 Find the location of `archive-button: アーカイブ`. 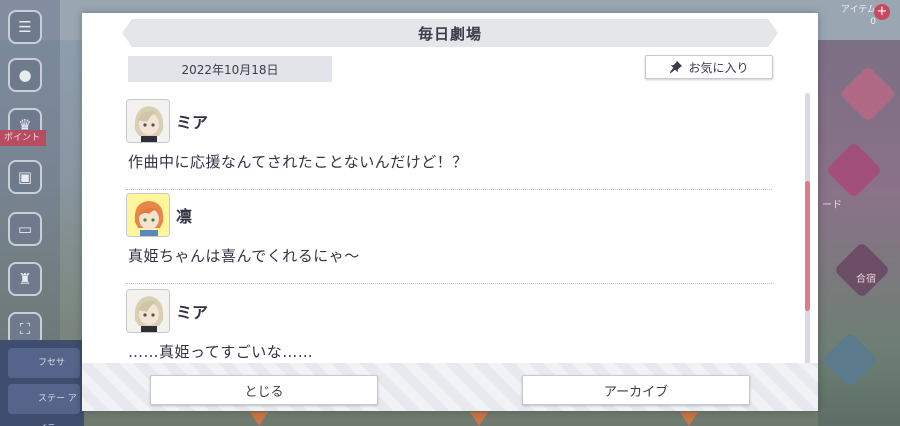

archive-button: アーカイブ is located at coordinates (636, 390).